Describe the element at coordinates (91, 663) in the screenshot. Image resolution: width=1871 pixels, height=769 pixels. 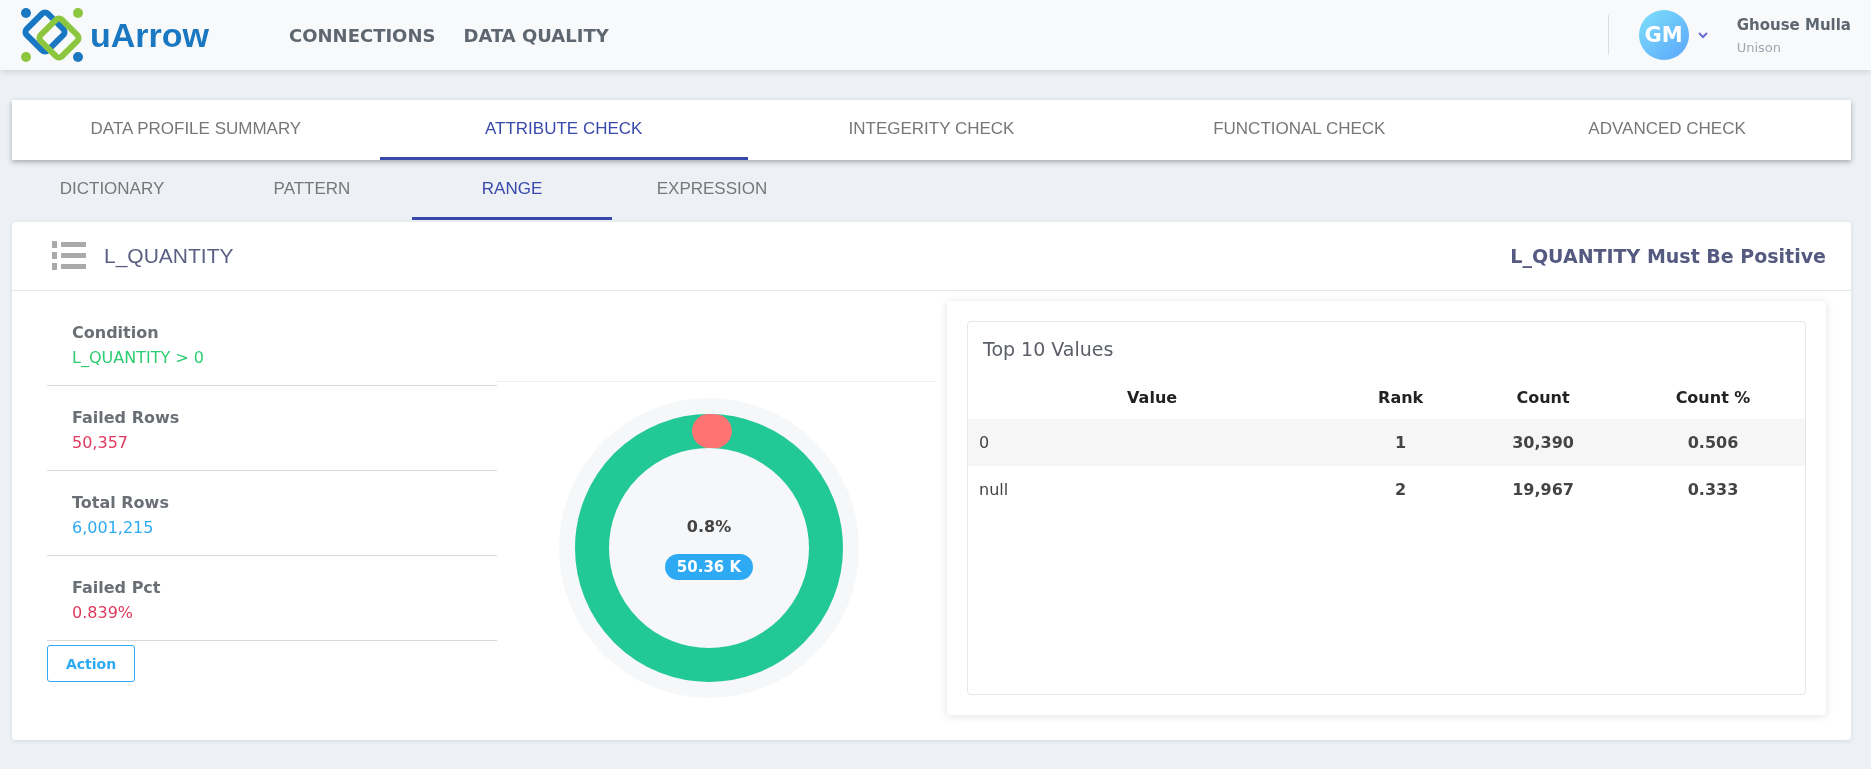
I see `action-button: Action` at that location.